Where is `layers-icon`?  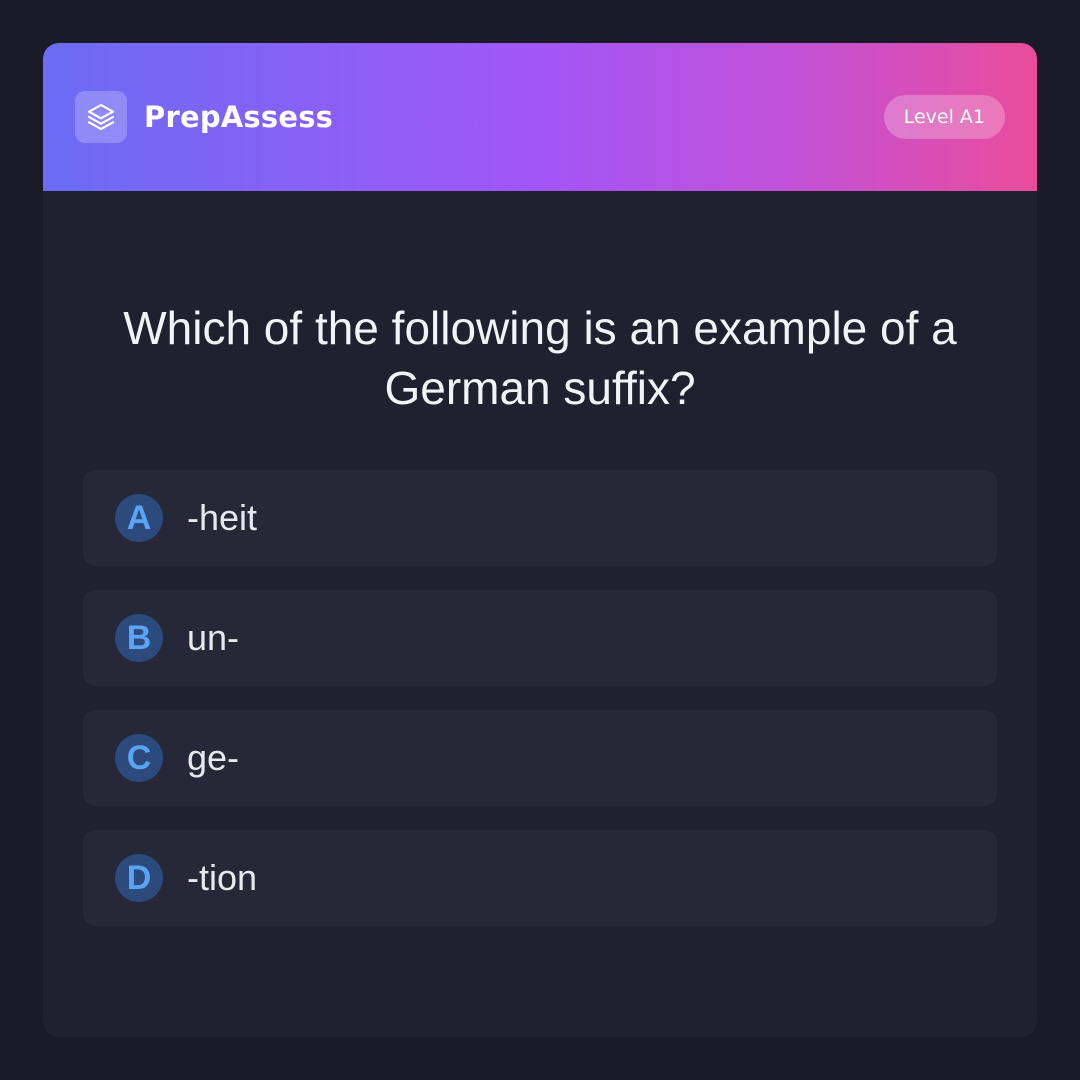
layers-icon is located at coordinates (101, 117).